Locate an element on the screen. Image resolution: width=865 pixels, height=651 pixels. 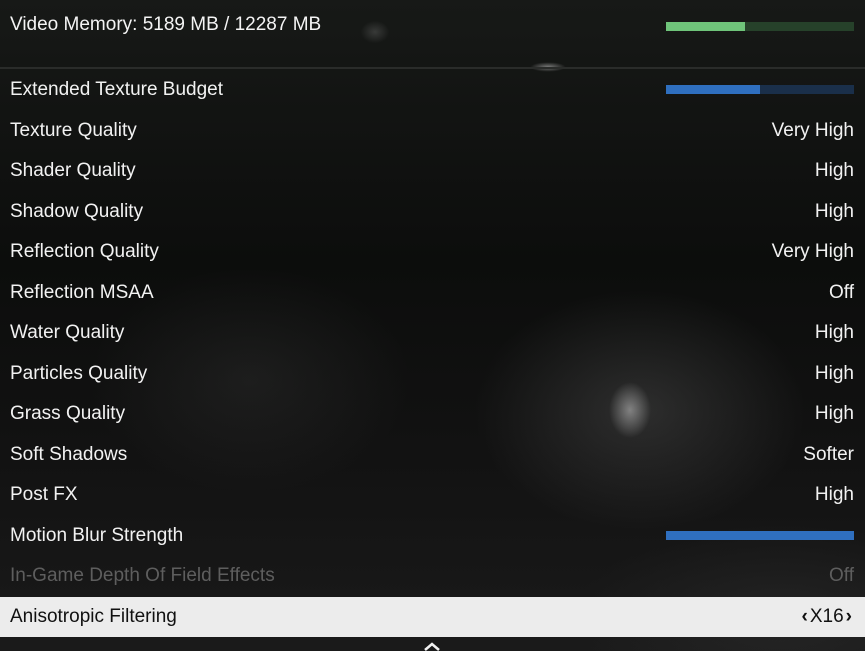
setting-label: Texture Quality is located at coordinates (73, 130).